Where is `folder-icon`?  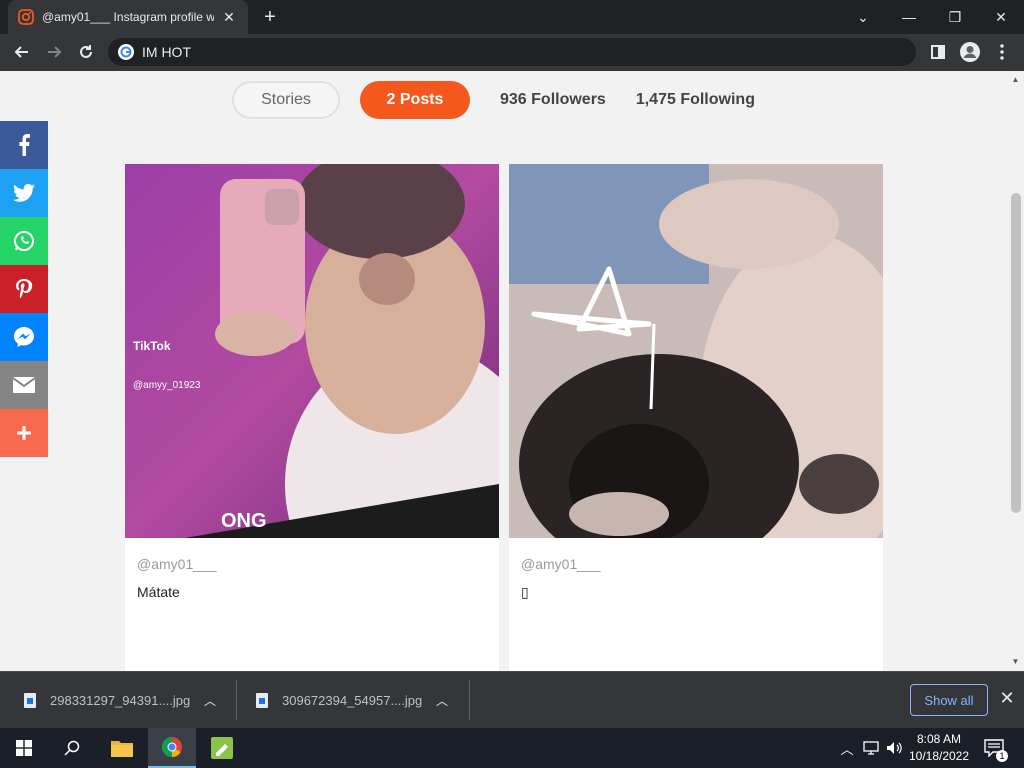
folder-icon is located at coordinates (122, 749).